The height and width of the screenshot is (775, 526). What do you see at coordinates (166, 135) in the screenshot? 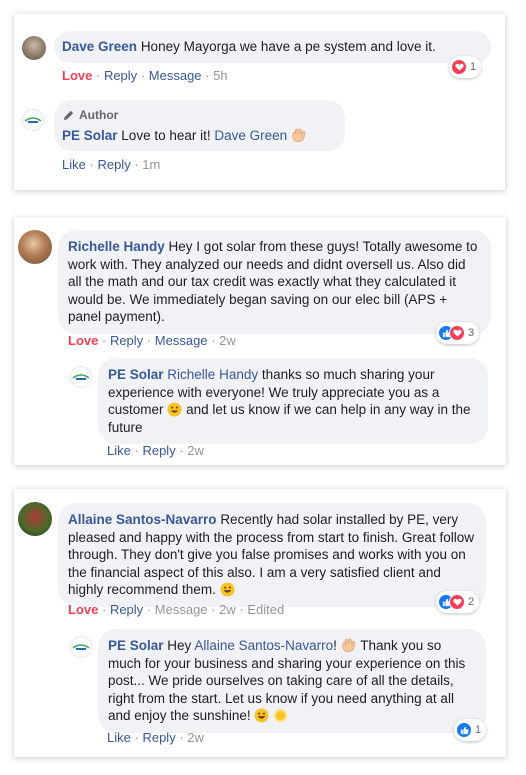
I see `reply-text: Love to hear it!` at bounding box center [166, 135].